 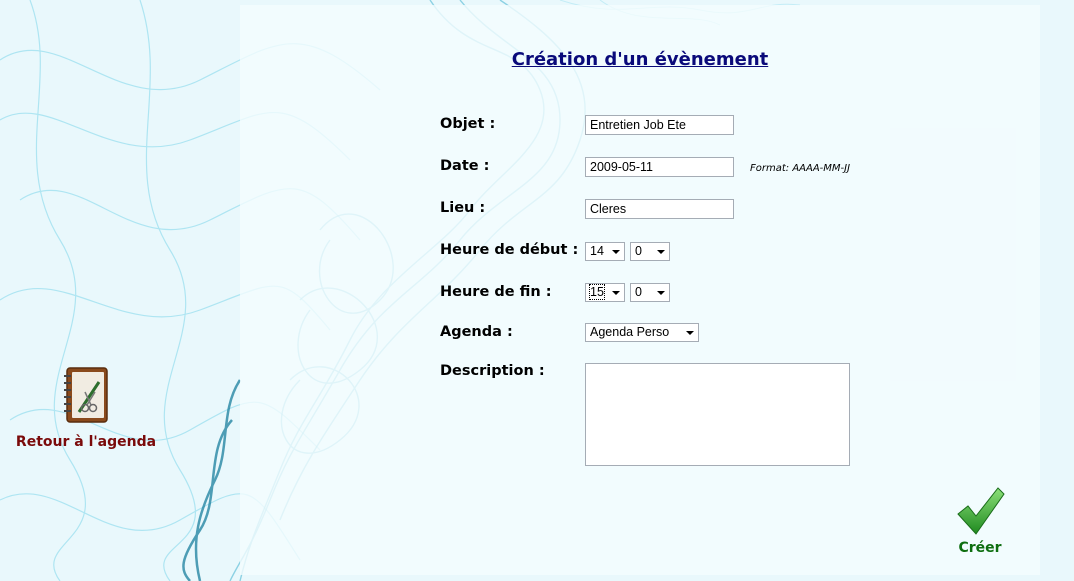 I want to click on create-button: Créer, so click(x=980, y=521).